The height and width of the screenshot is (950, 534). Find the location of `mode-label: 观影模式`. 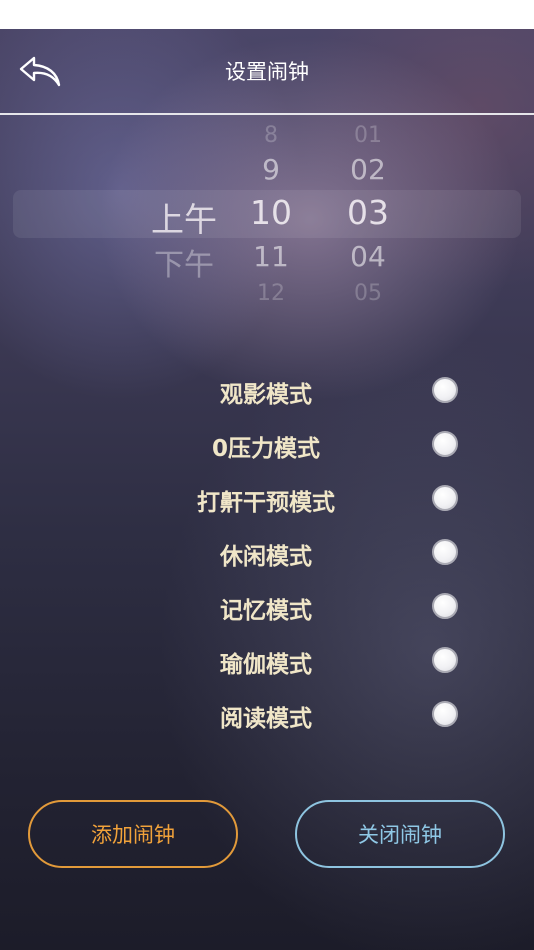

mode-label: 观影模式 is located at coordinates (266, 395).